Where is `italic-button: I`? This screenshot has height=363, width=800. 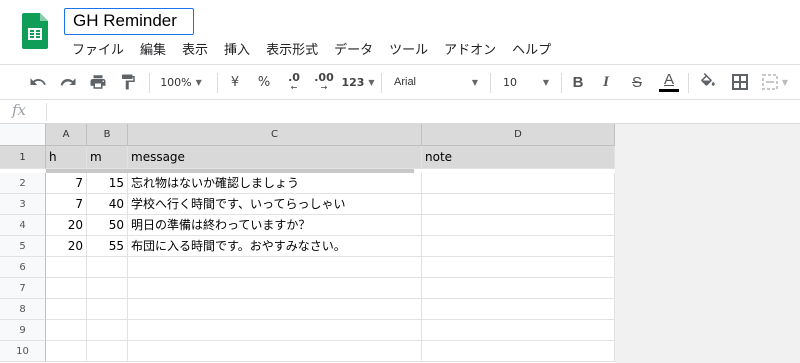
italic-button: I is located at coordinates (606, 82).